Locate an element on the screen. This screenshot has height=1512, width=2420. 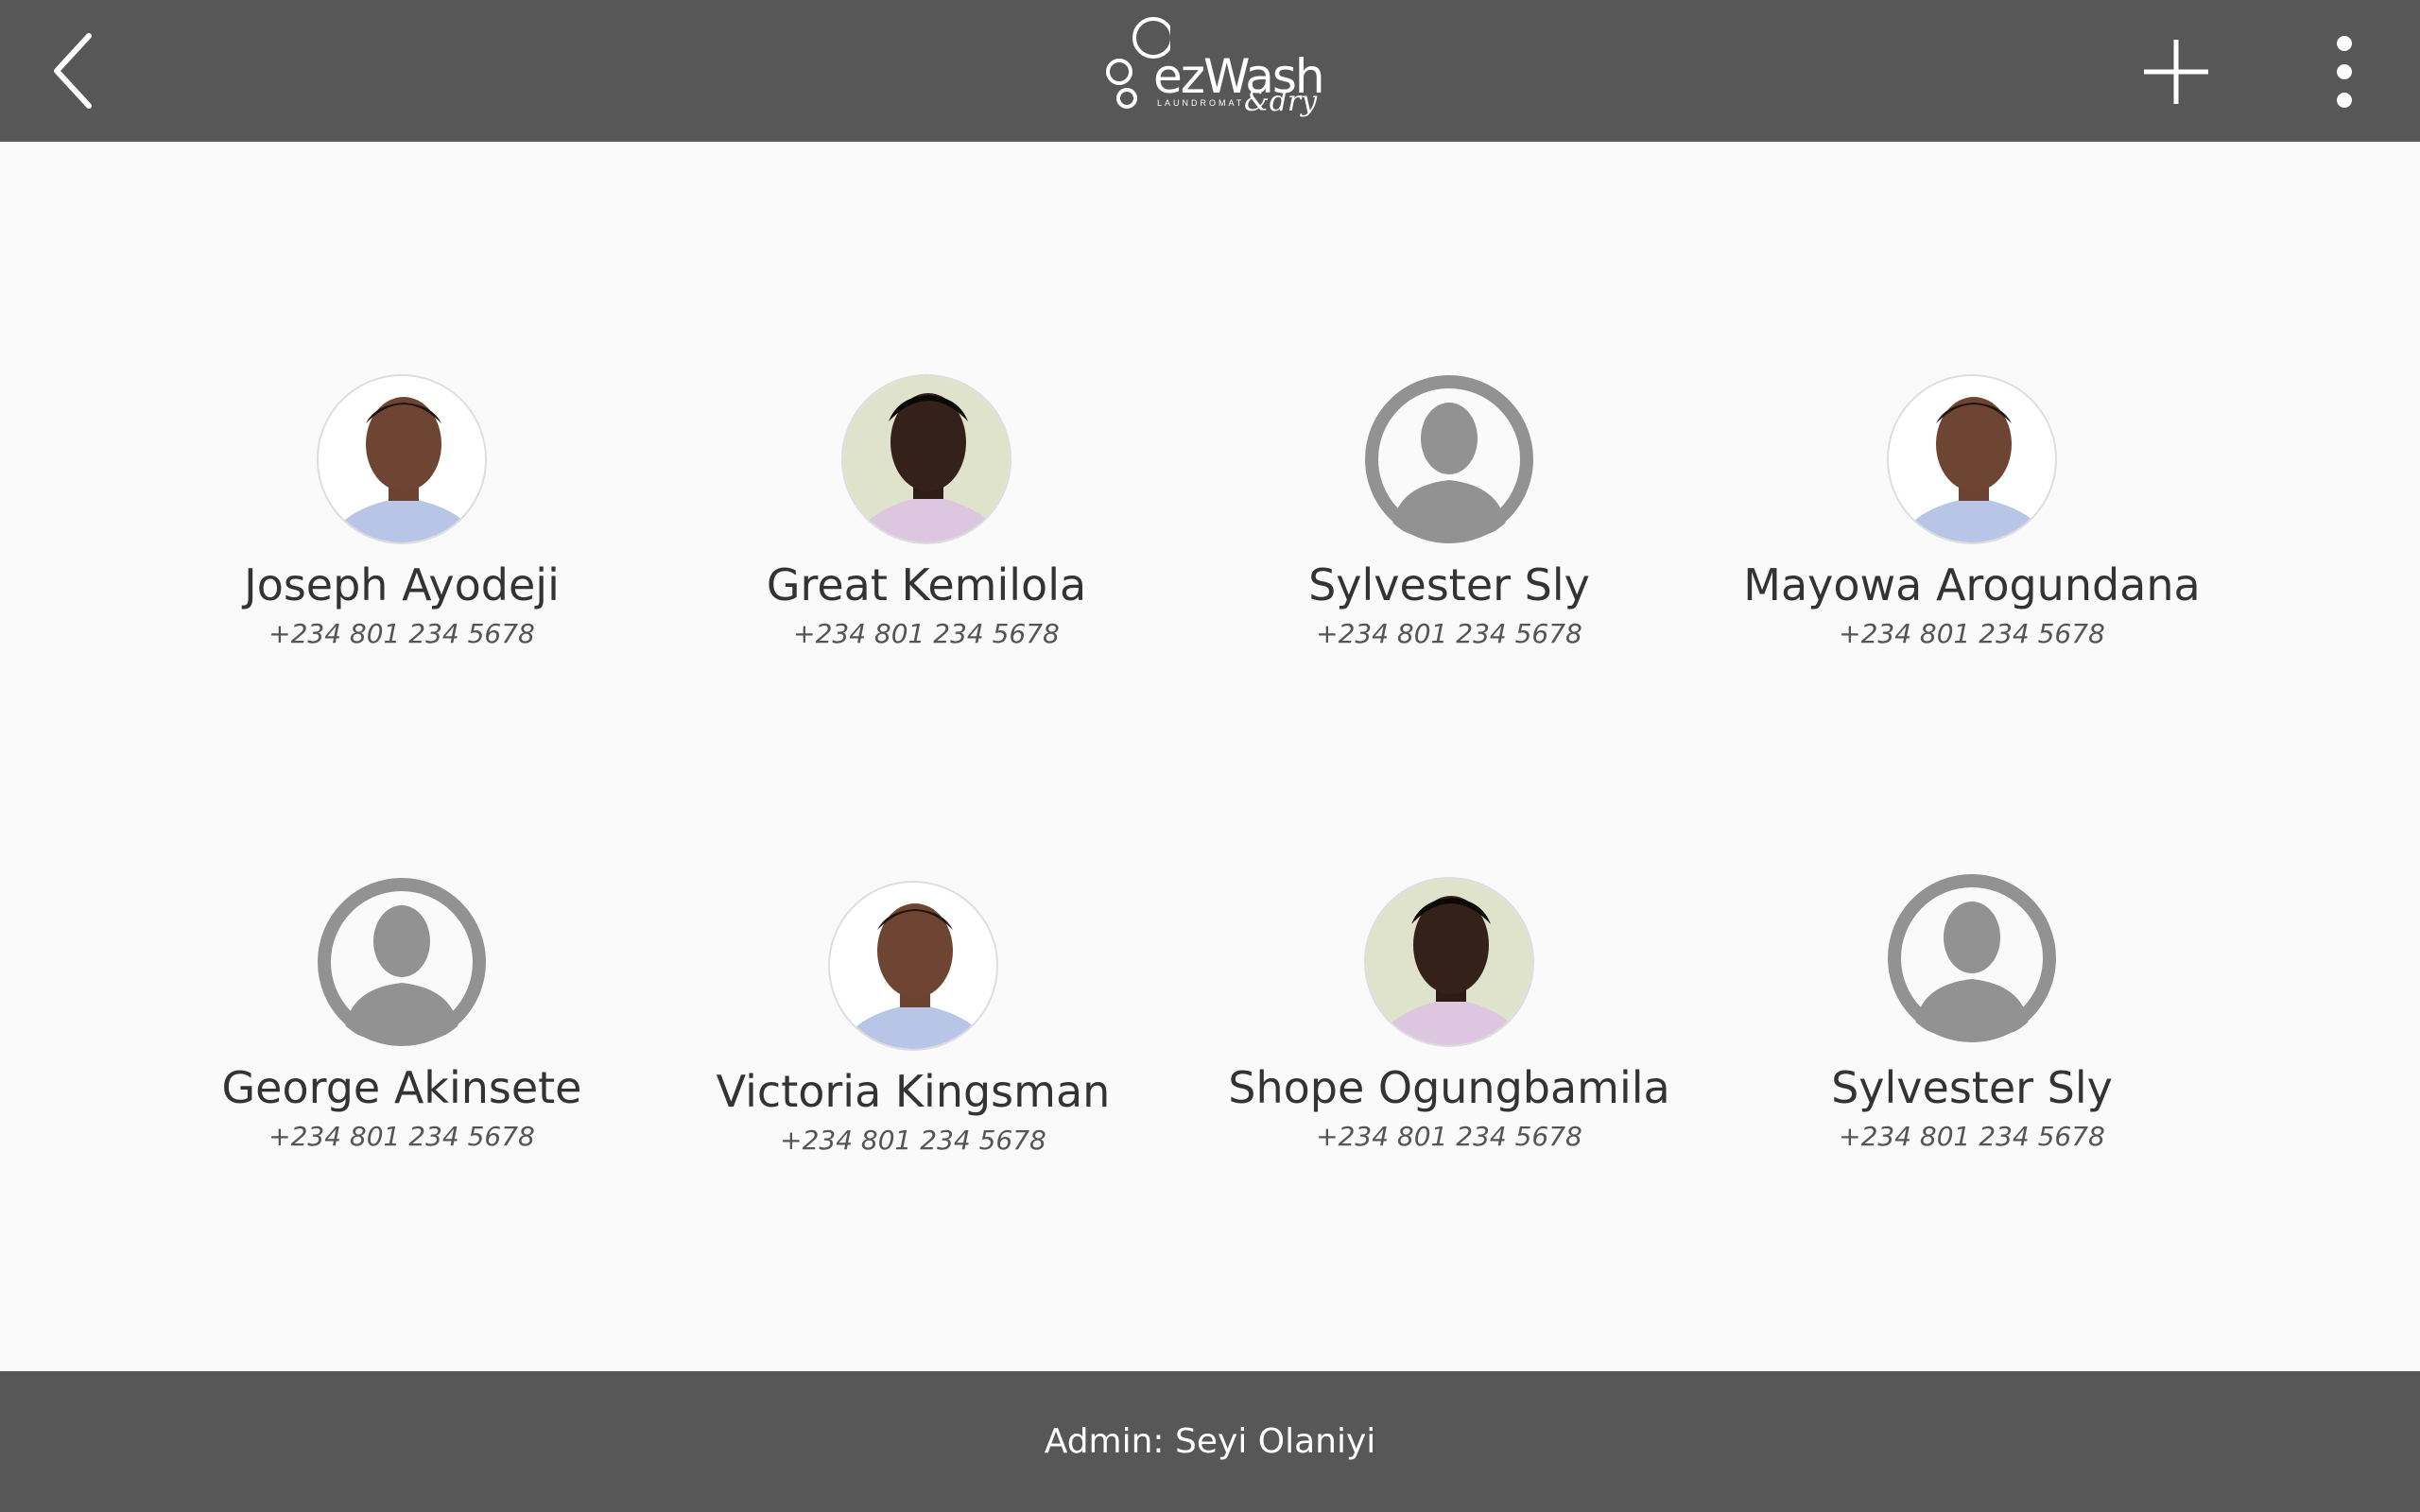
back-button is located at coordinates (74, 70).